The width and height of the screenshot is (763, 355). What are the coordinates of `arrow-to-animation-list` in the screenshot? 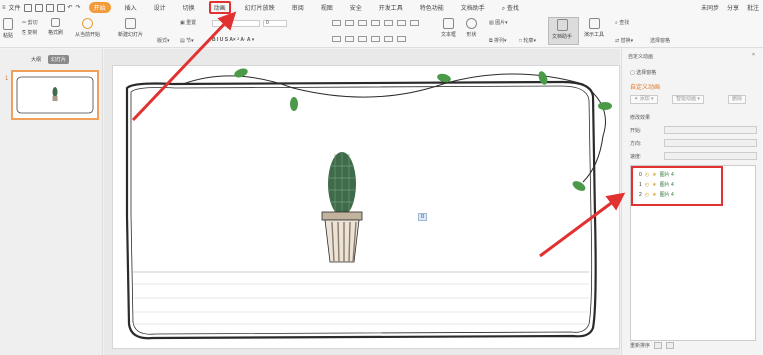 It's located at (582, 225).